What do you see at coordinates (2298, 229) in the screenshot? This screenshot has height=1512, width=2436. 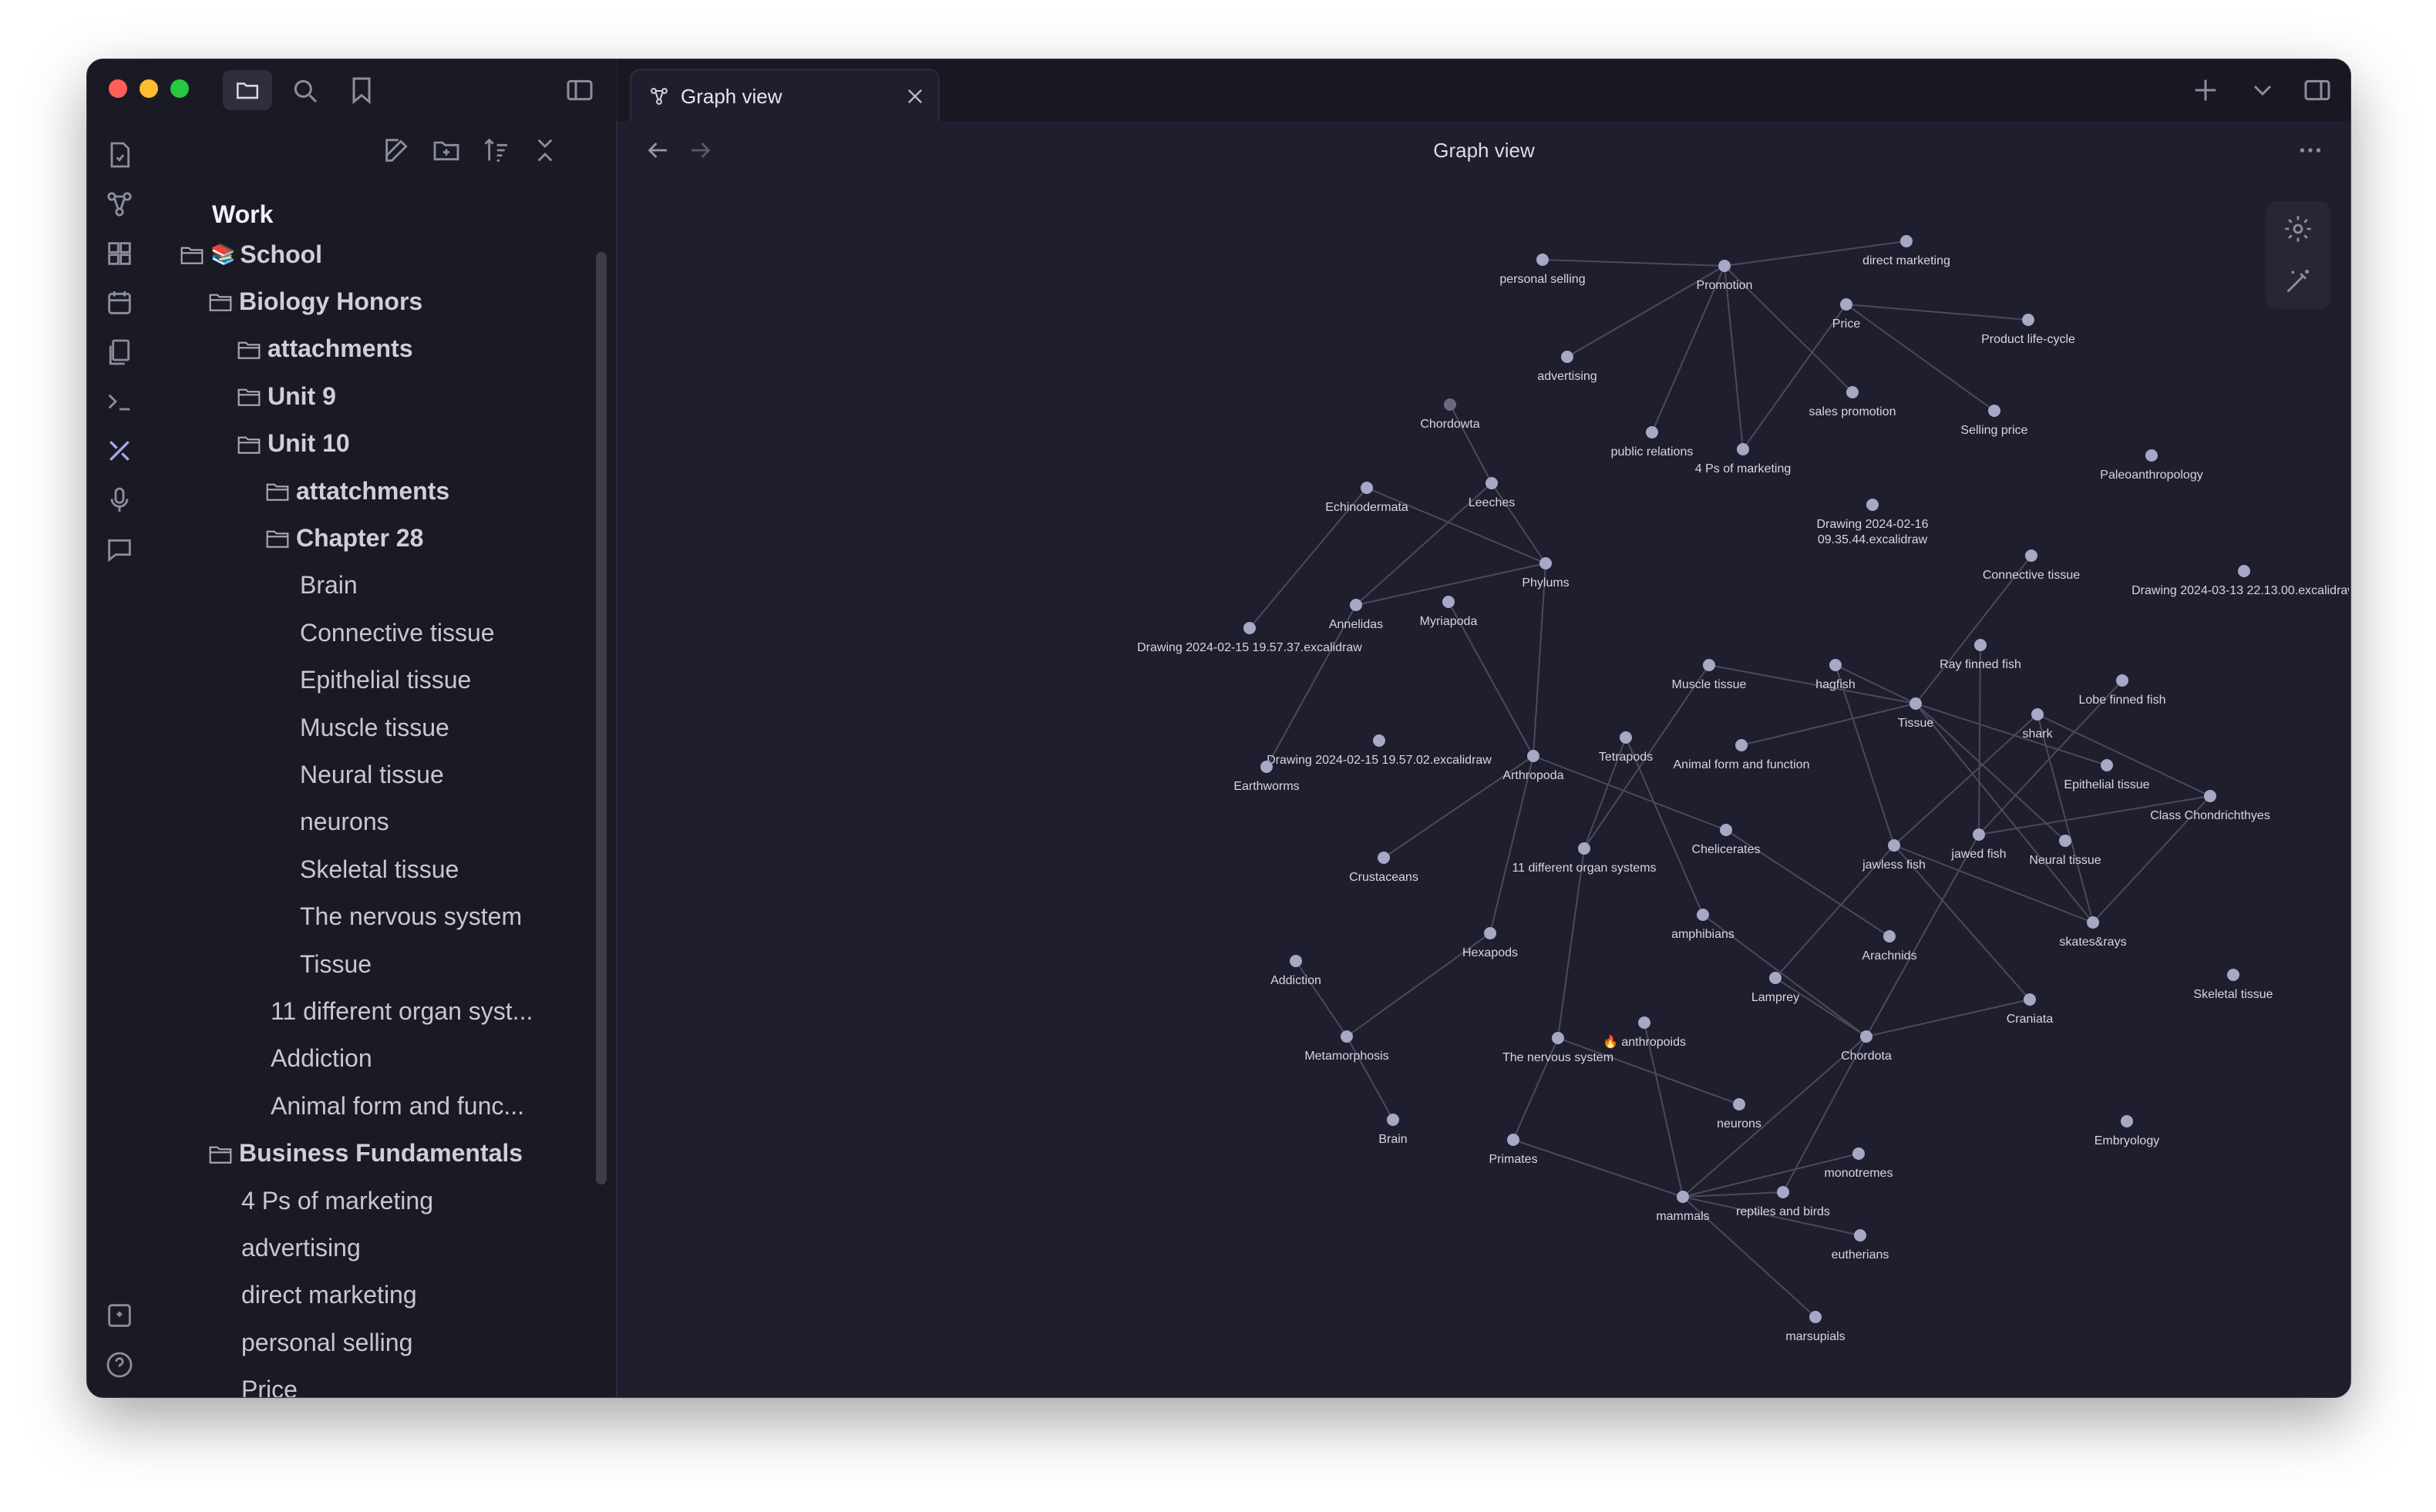 I see `graph-settings-gear-icon` at bounding box center [2298, 229].